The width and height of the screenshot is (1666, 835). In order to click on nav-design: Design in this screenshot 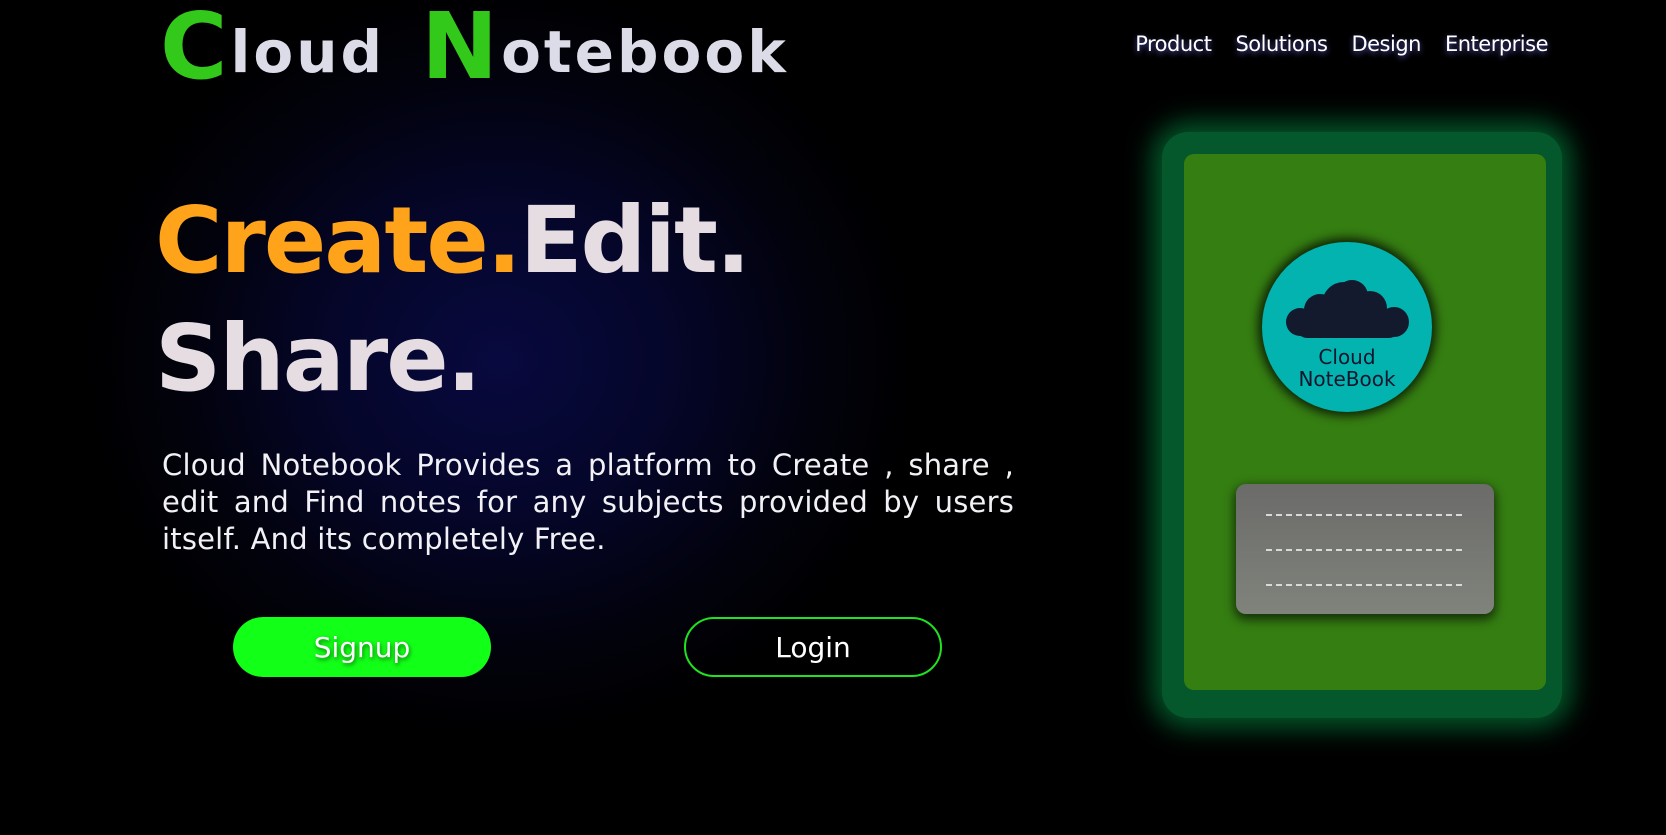, I will do `click(1386, 44)`.